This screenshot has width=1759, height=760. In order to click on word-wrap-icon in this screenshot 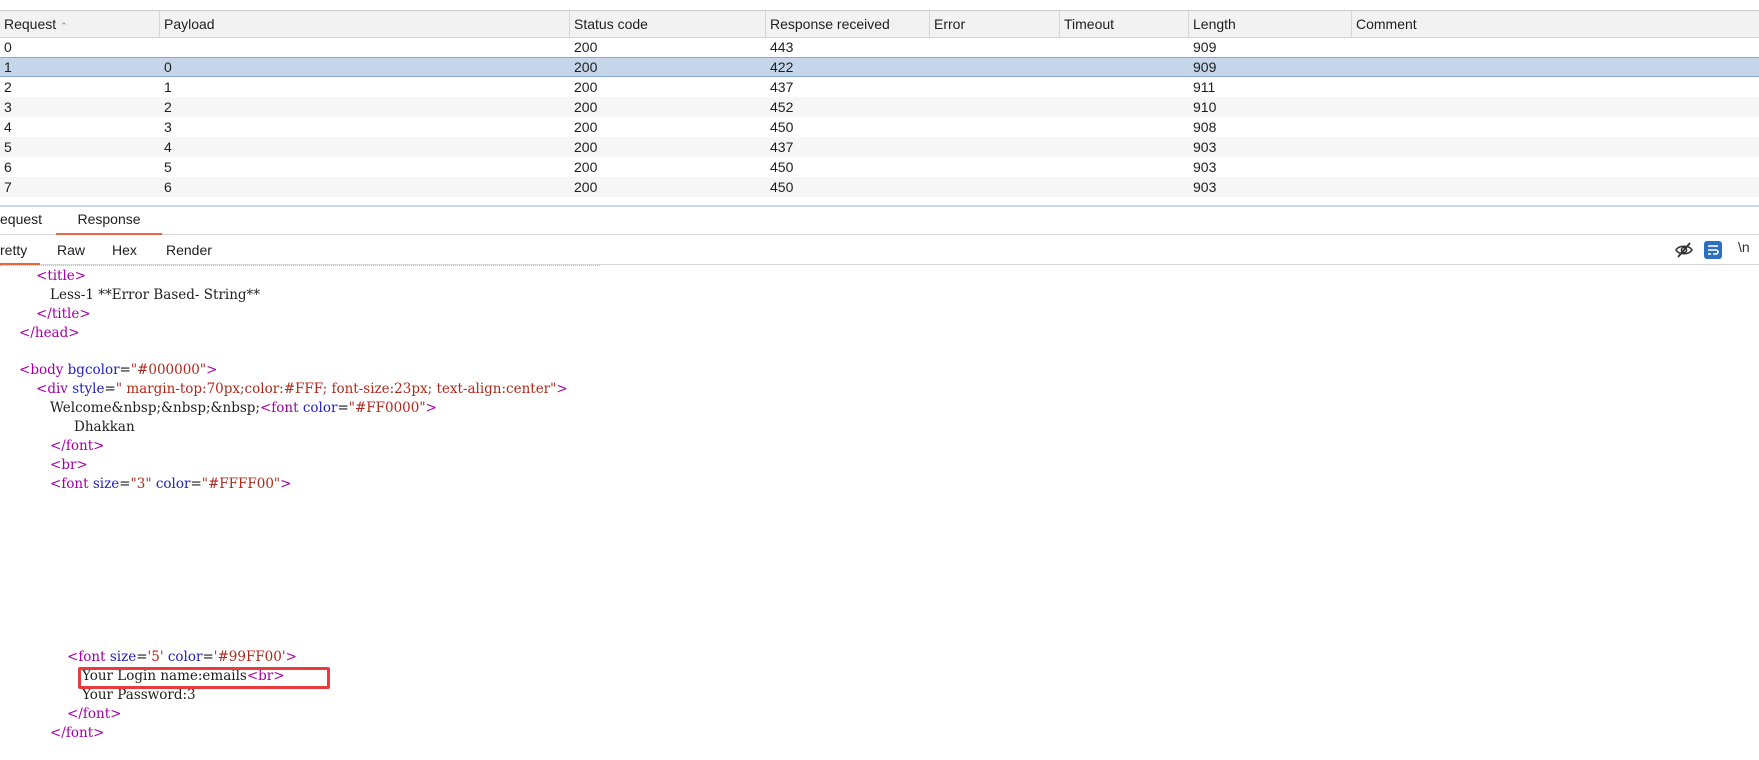, I will do `click(1713, 250)`.